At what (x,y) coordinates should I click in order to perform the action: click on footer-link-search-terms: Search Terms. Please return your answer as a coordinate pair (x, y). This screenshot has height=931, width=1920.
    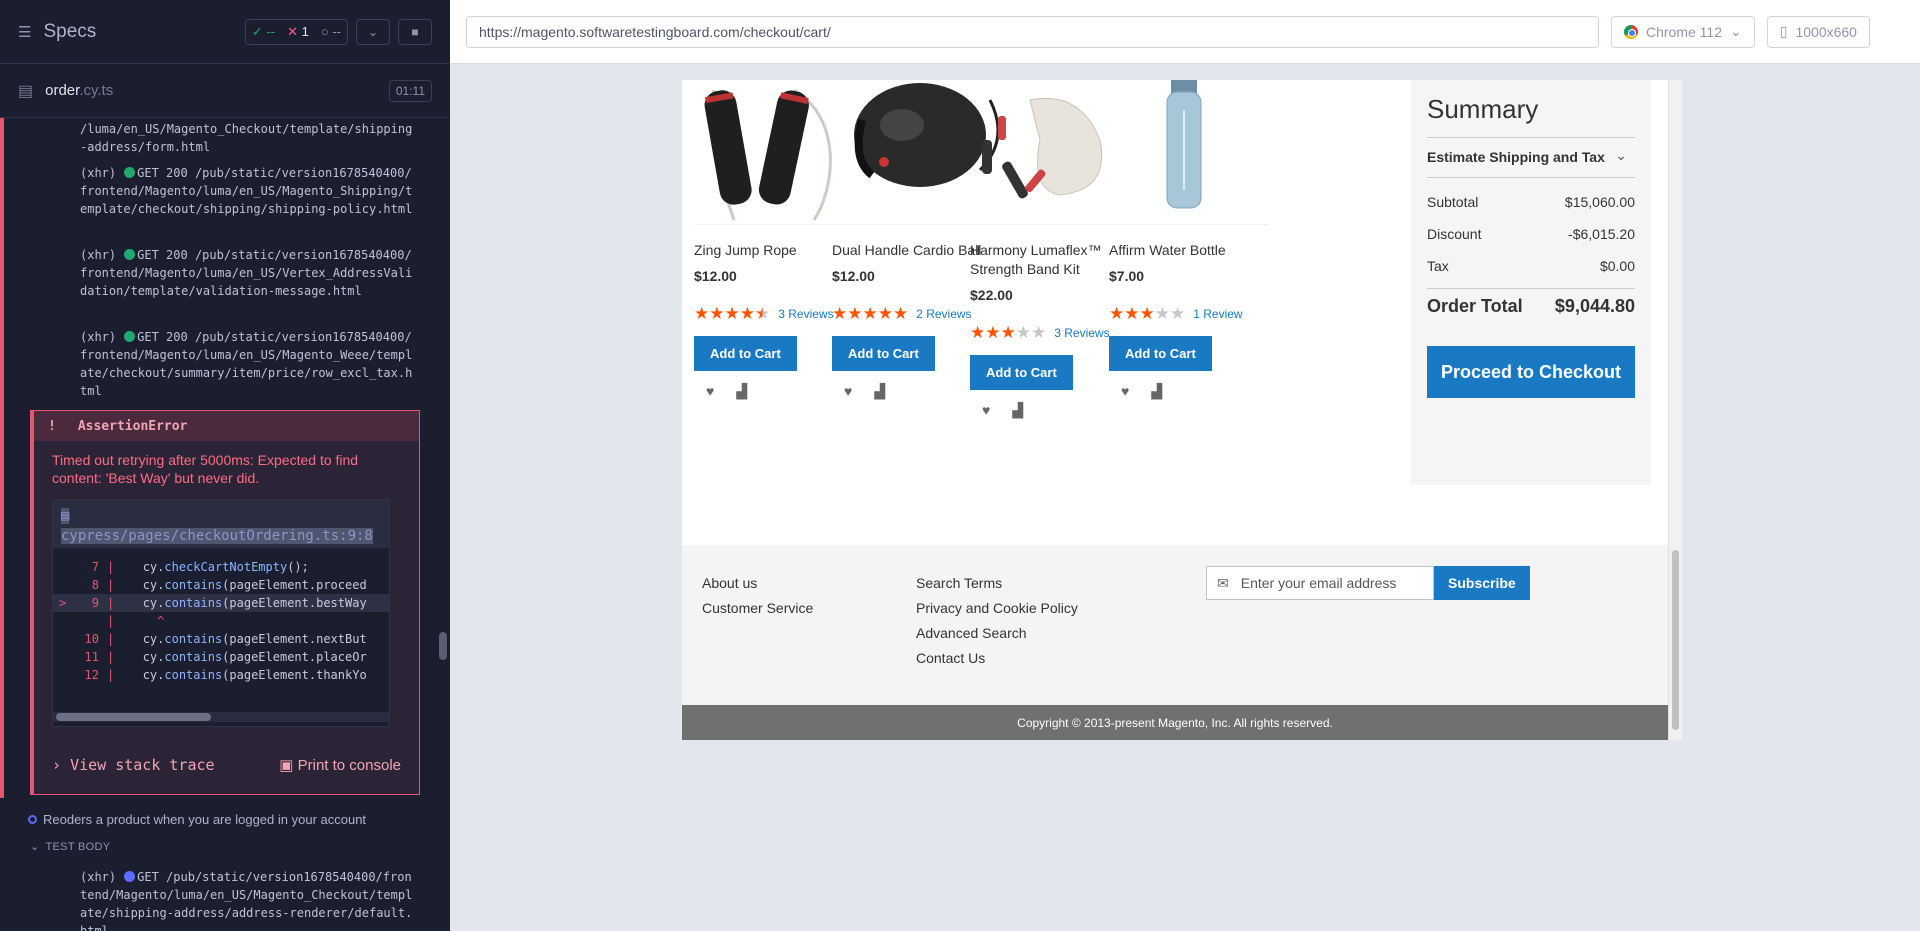
    Looking at the image, I should click on (997, 583).